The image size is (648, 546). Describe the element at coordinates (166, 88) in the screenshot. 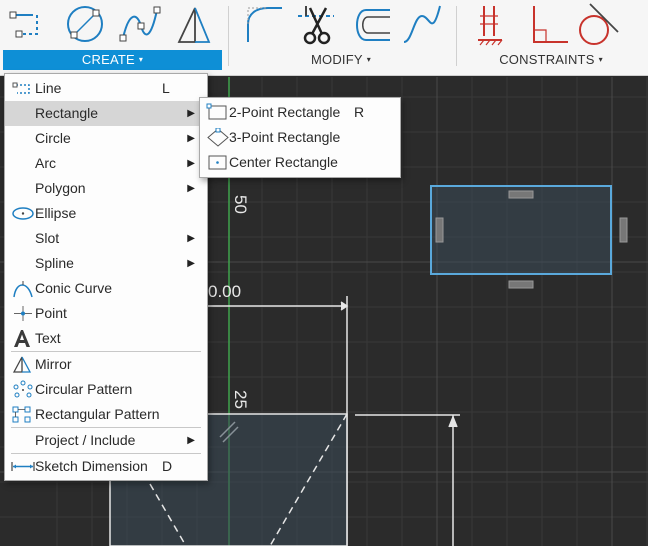

I see `menu-item-shortcut: L` at that location.